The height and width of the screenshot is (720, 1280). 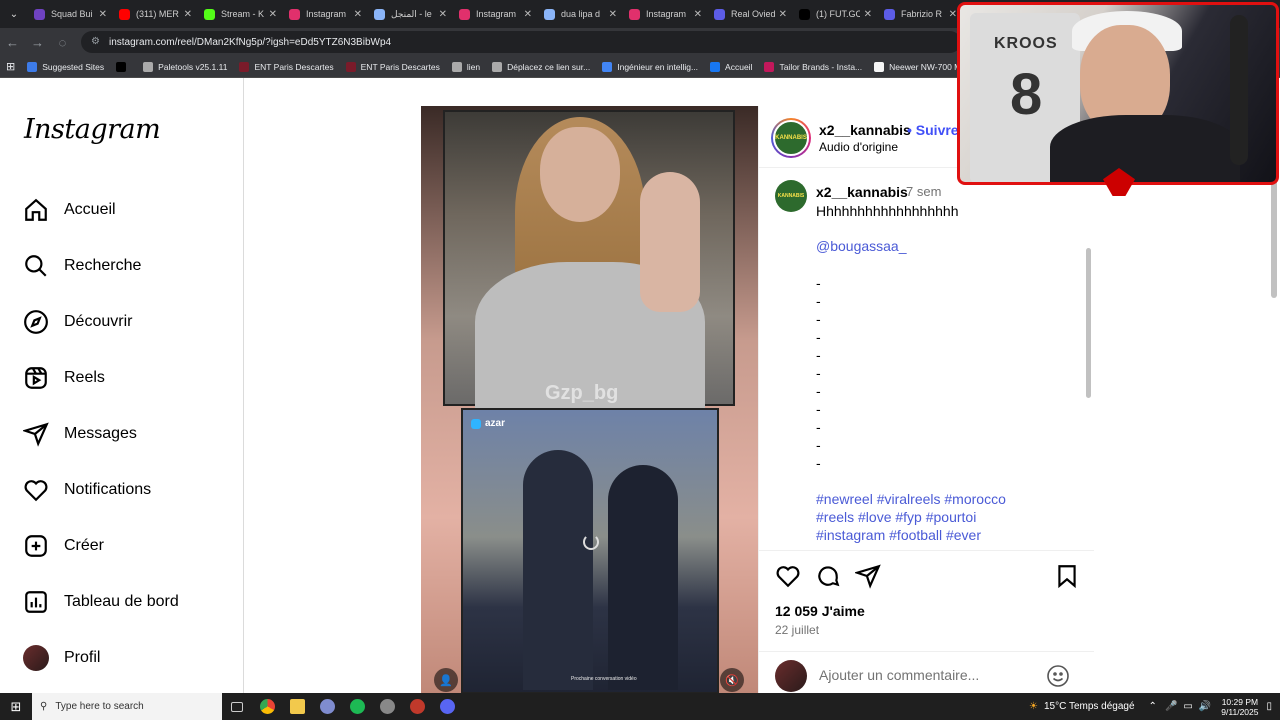 I want to click on browser-tab: (311) MER ✕, so click(x=155, y=14).